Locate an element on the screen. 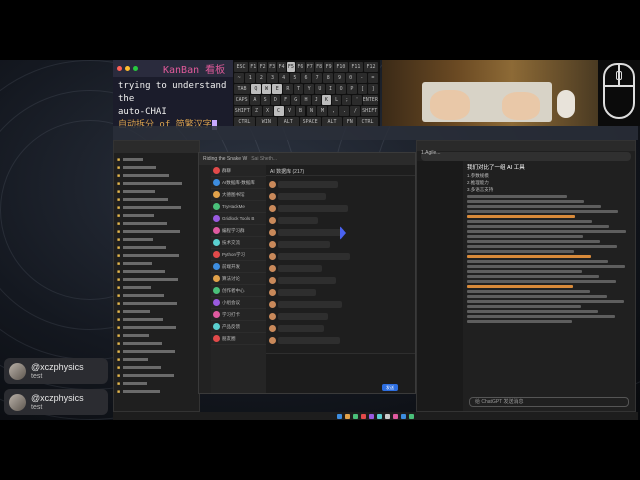  message-input: 发送 is located at coordinates (340, 373).